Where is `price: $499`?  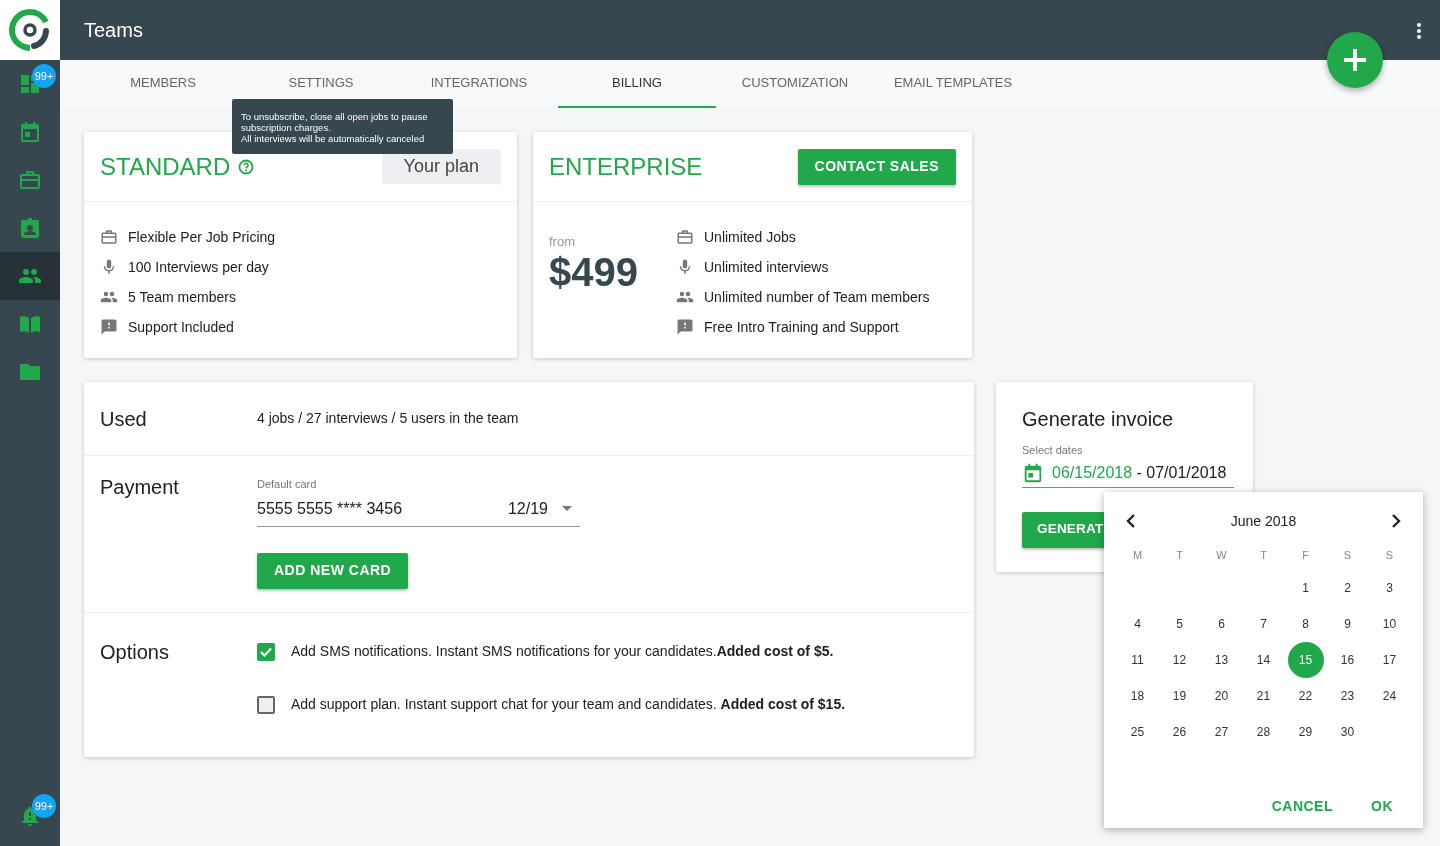 price: $499 is located at coordinates (594, 271).